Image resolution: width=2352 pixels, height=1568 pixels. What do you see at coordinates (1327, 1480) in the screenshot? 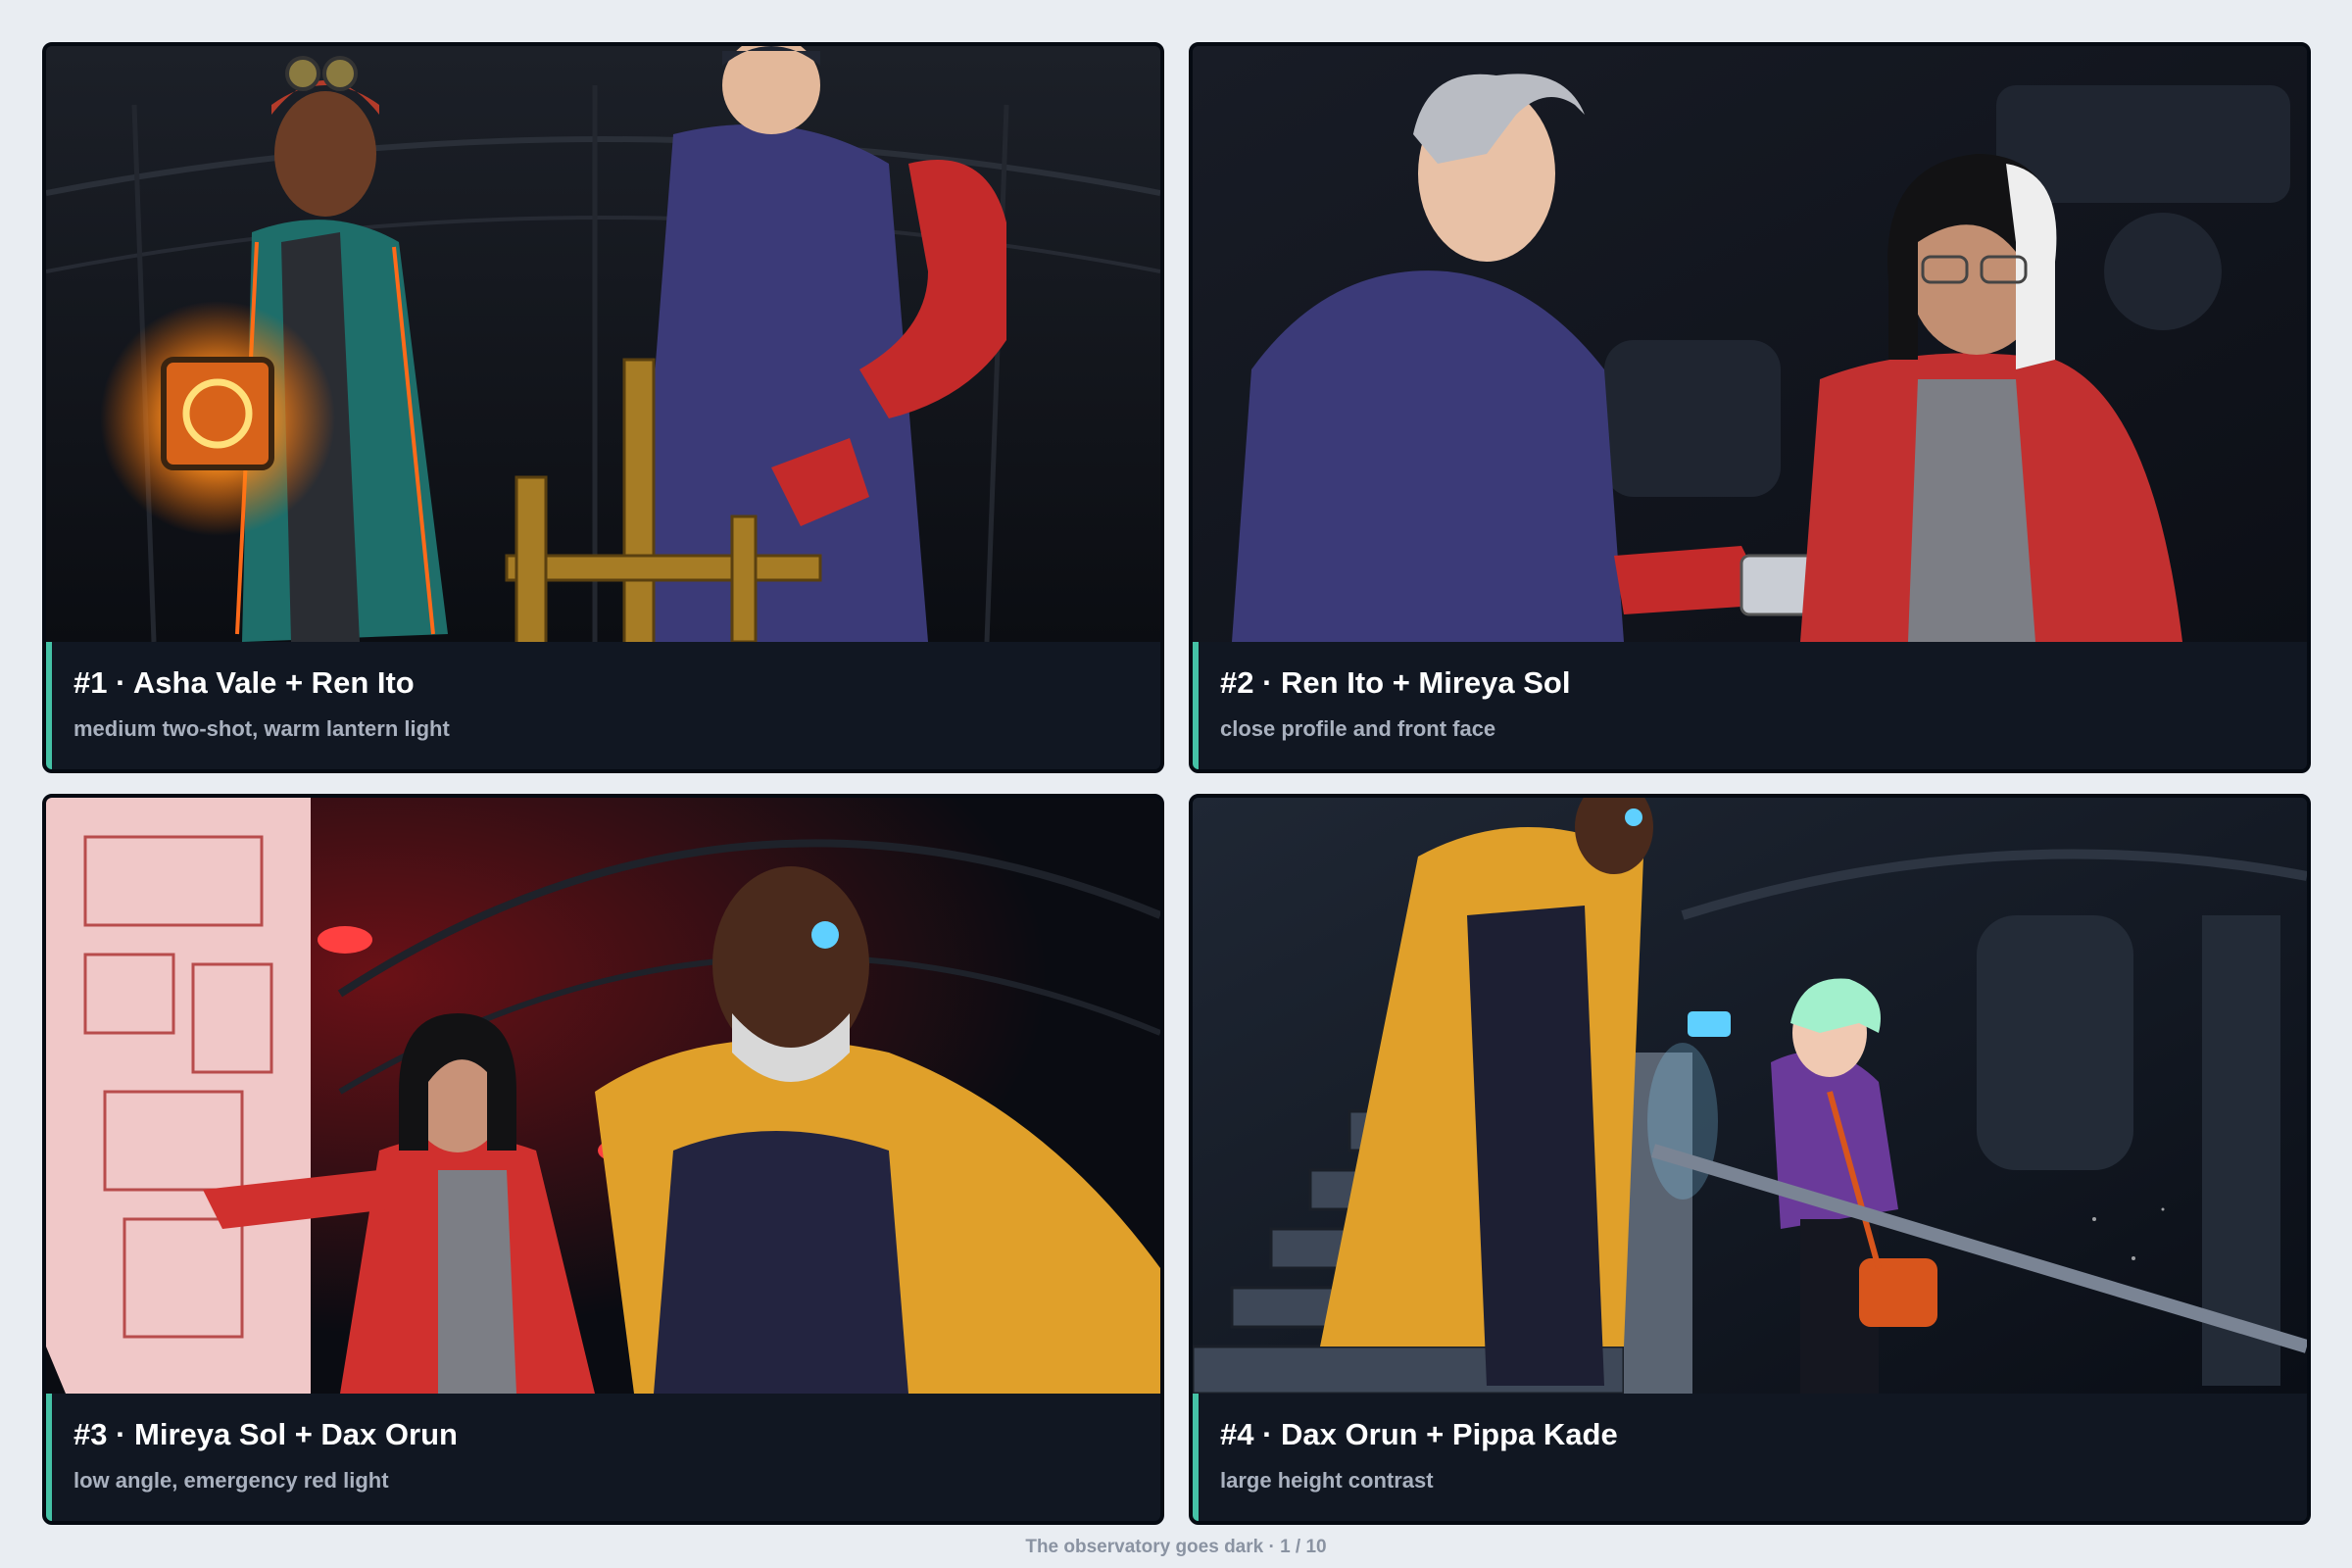
I see `panel-4-subtitle: large height contrast` at bounding box center [1327, 1480].